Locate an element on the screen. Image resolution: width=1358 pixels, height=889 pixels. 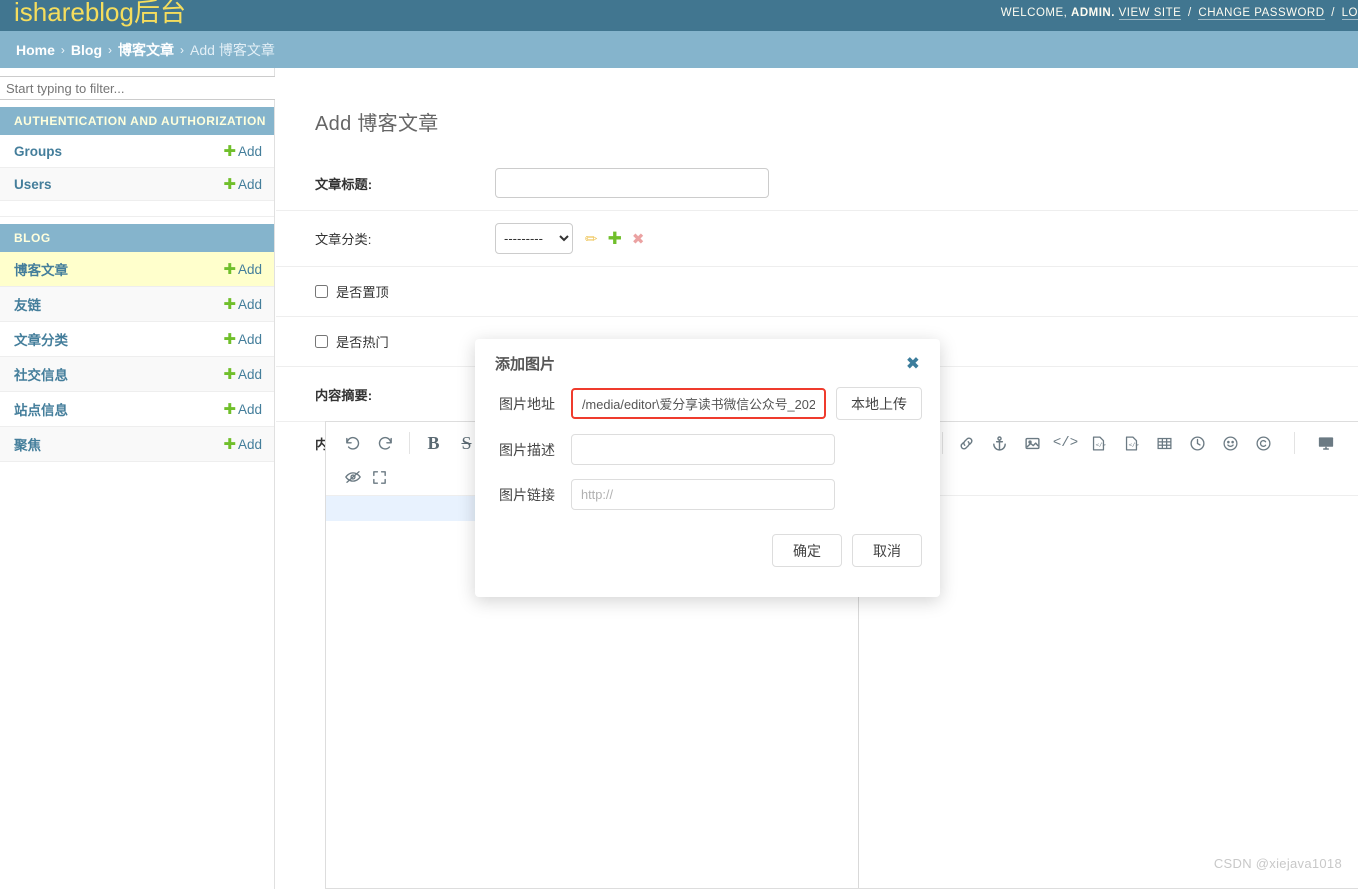
sidebar-add-link-social: ✚ Add is located at coordinates (242, 374).